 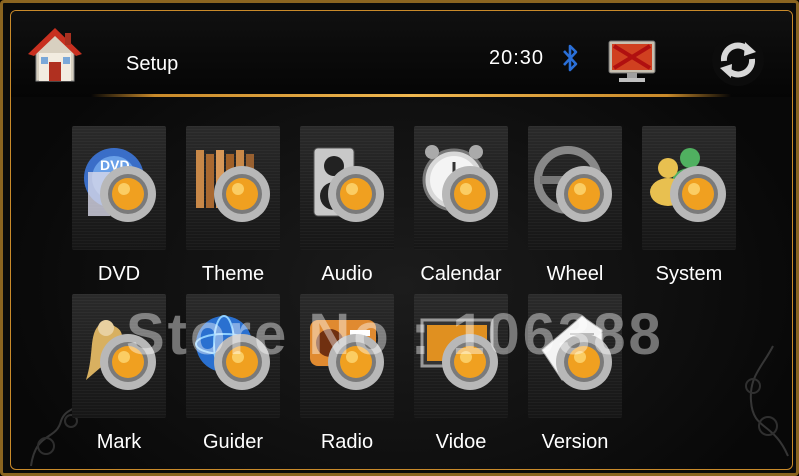 What do you see at coordinates (347, 274) in the screenshot?
I see `menu-label-audio: Audio` at bounding box center [347, 274].